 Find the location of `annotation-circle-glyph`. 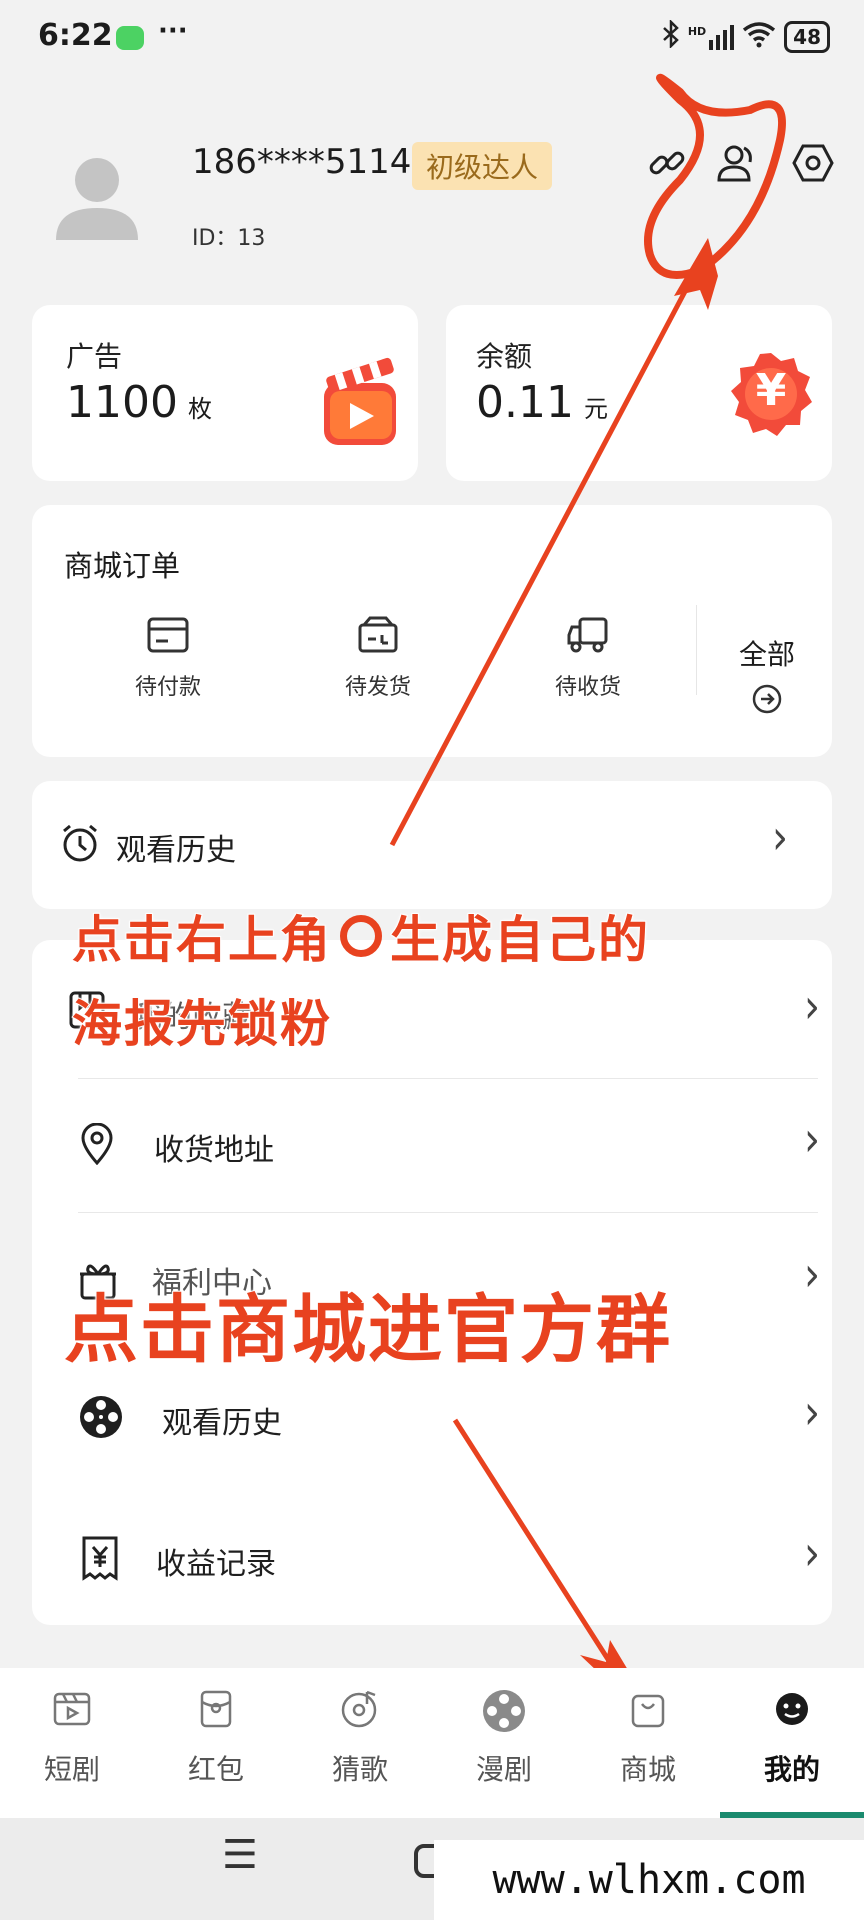

annotation-circle-glyph is located at coordinates (361, 936).